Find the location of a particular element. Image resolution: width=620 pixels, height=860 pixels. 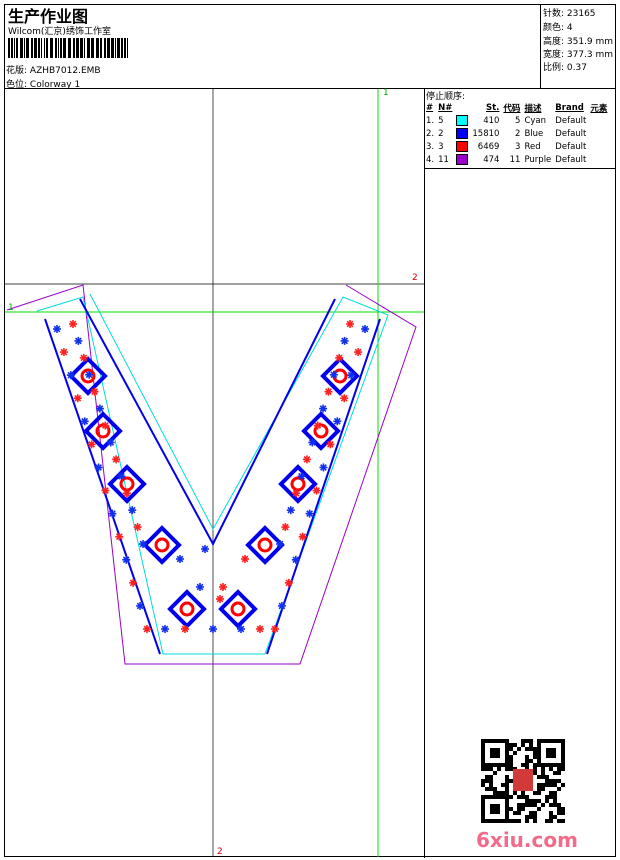

color-row: 2. 2 15810 2 Blue Default is located at coordinates (516, 133).